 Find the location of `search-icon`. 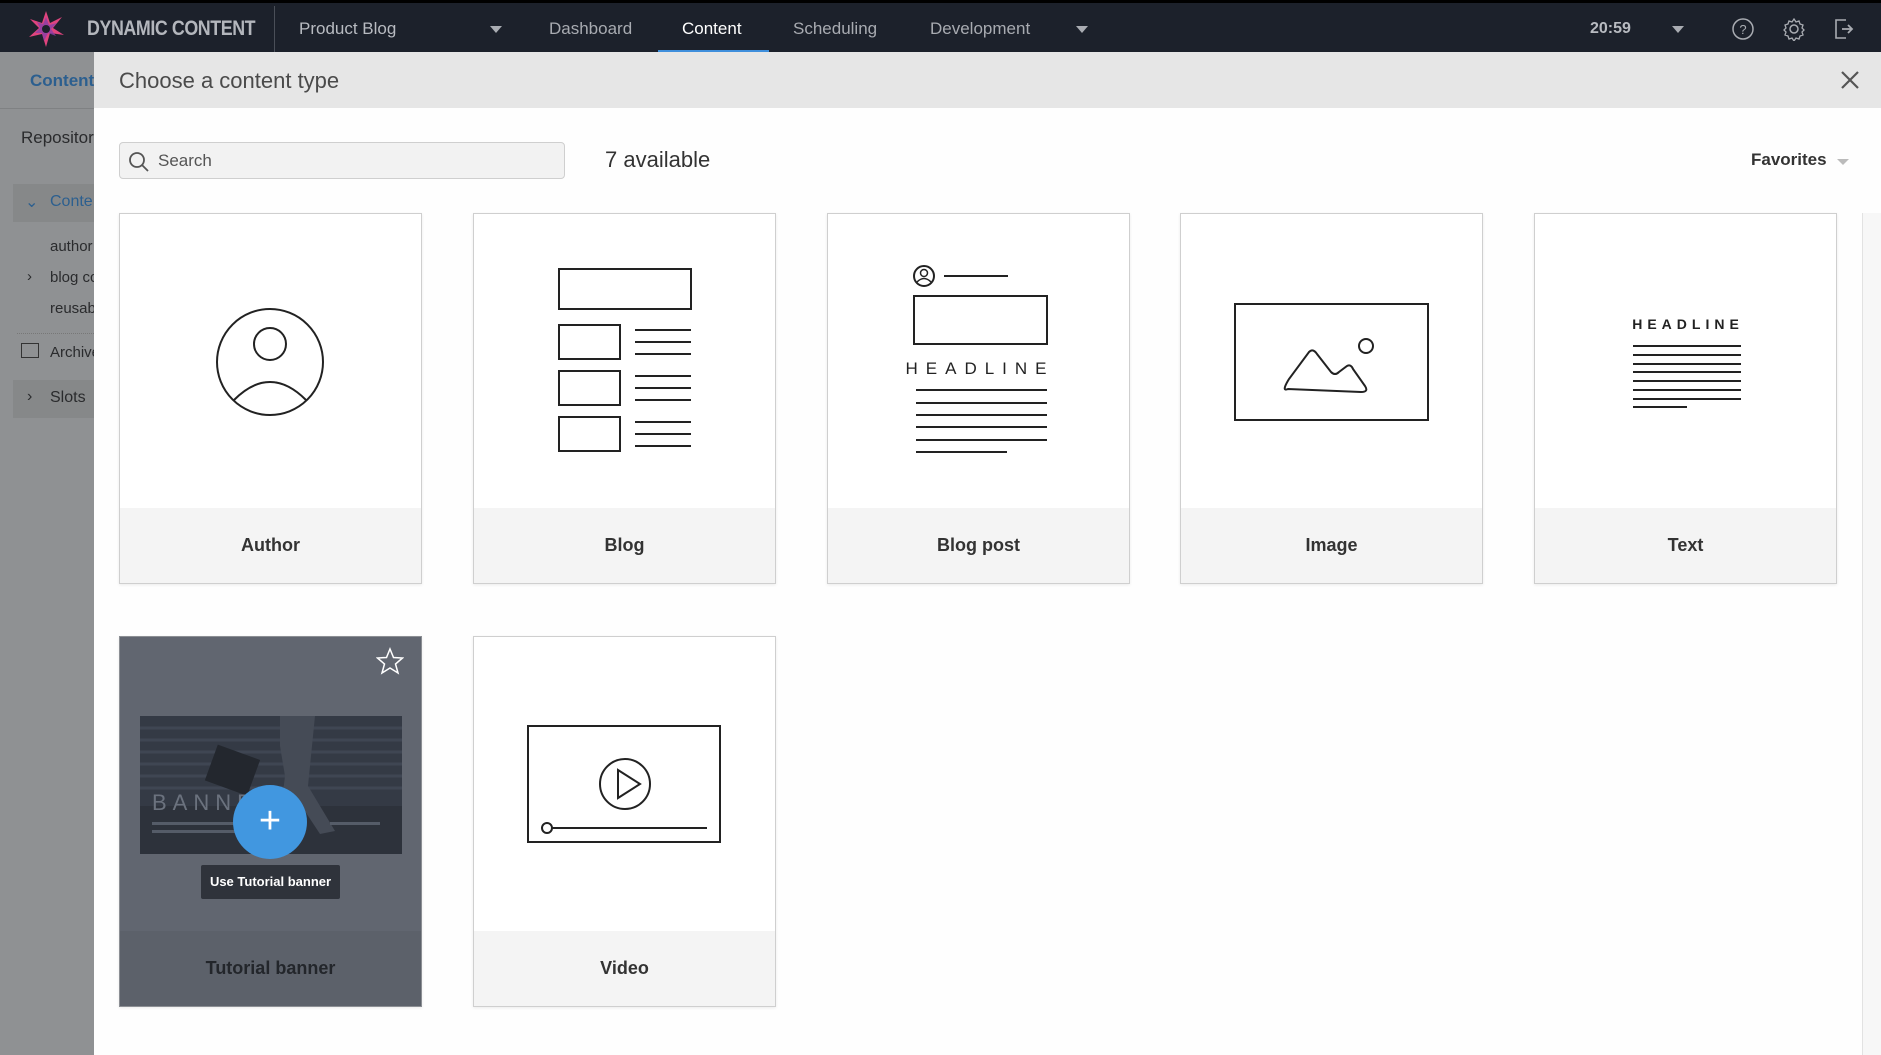

search-icon is located at coordinates (139, 162).